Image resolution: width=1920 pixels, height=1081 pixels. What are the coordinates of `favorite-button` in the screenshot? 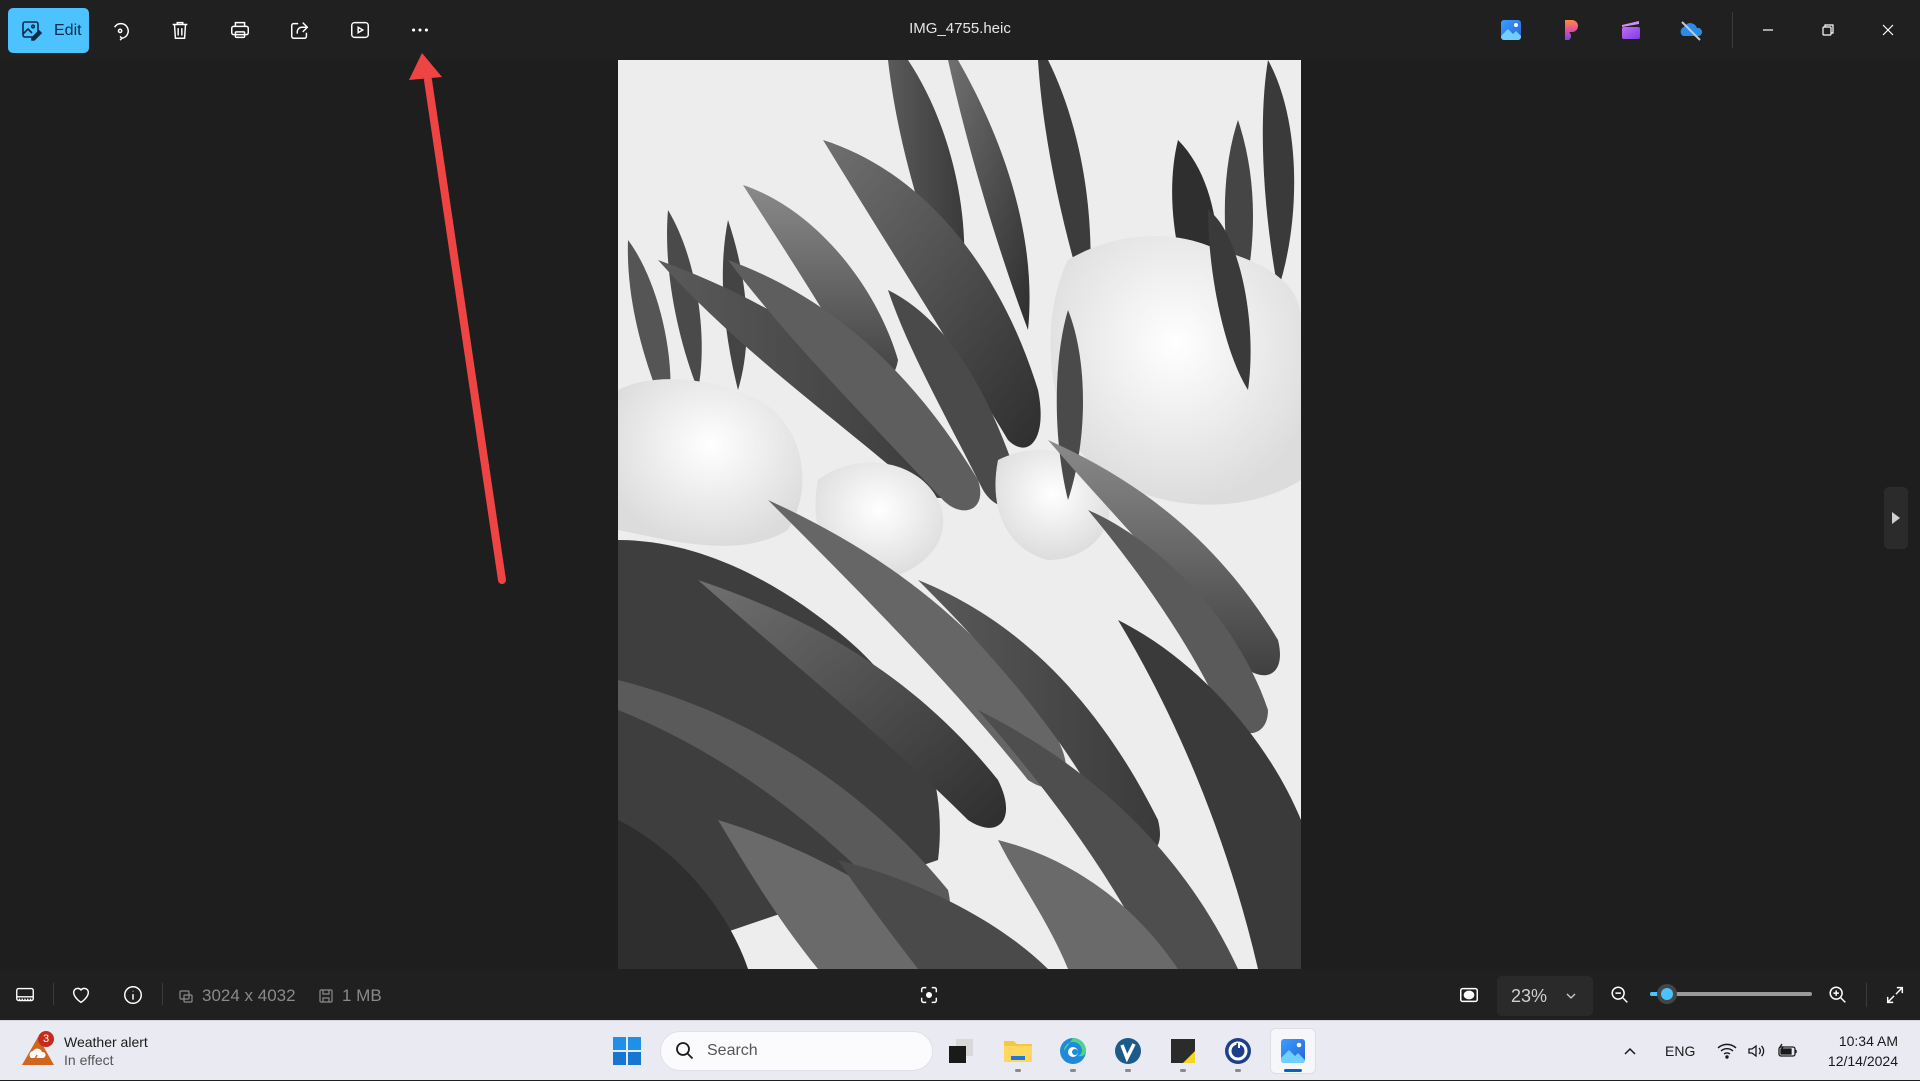 It's located at (81, 995).